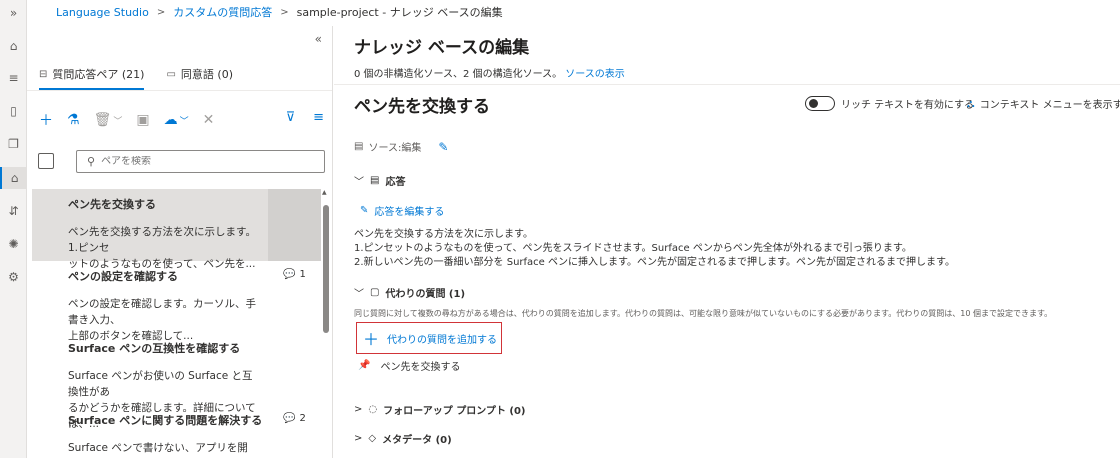  Describe the element at coordinates (727, 84) in the screenshot. I see `header-divider` at that location.